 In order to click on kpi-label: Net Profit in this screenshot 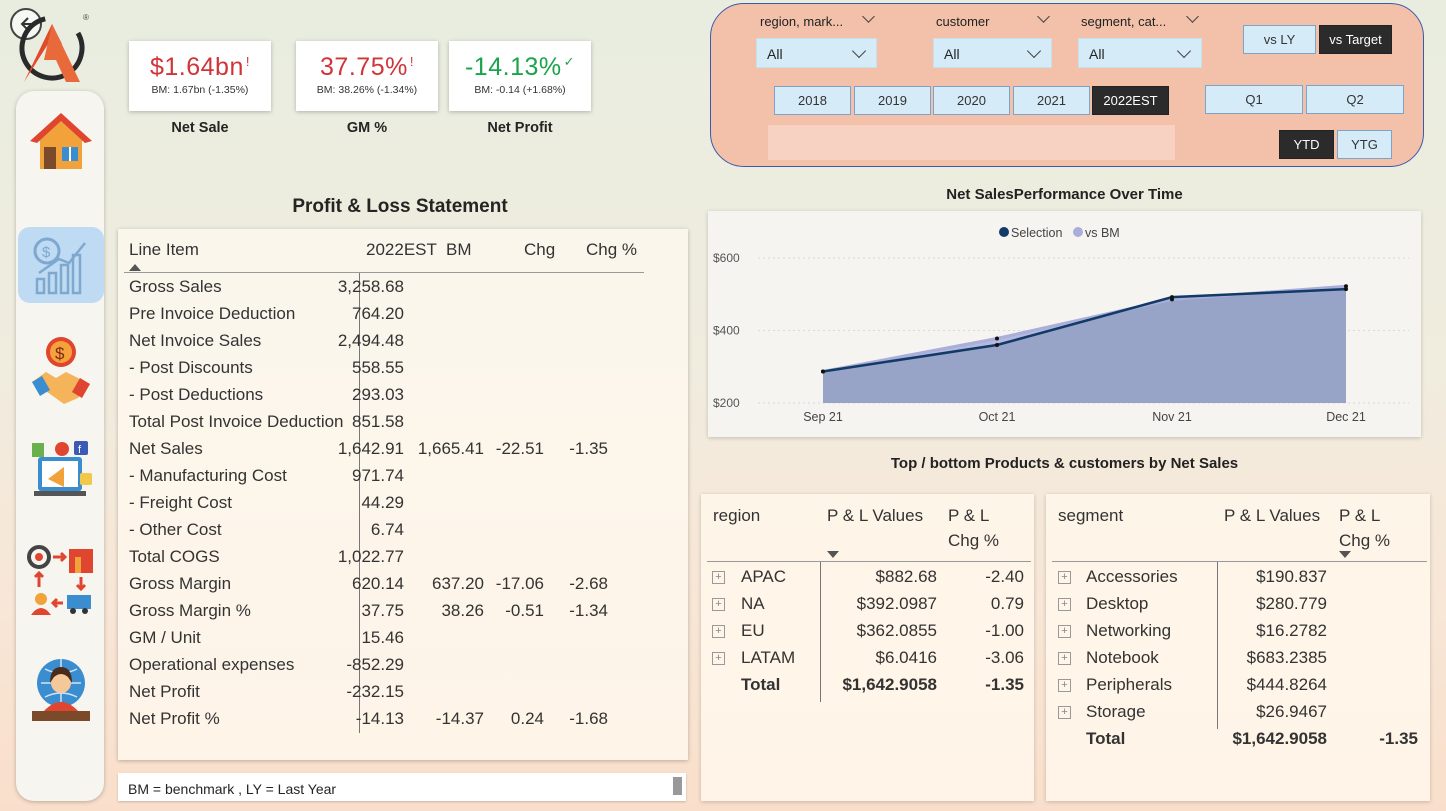, I will do `click(520, 128)`.